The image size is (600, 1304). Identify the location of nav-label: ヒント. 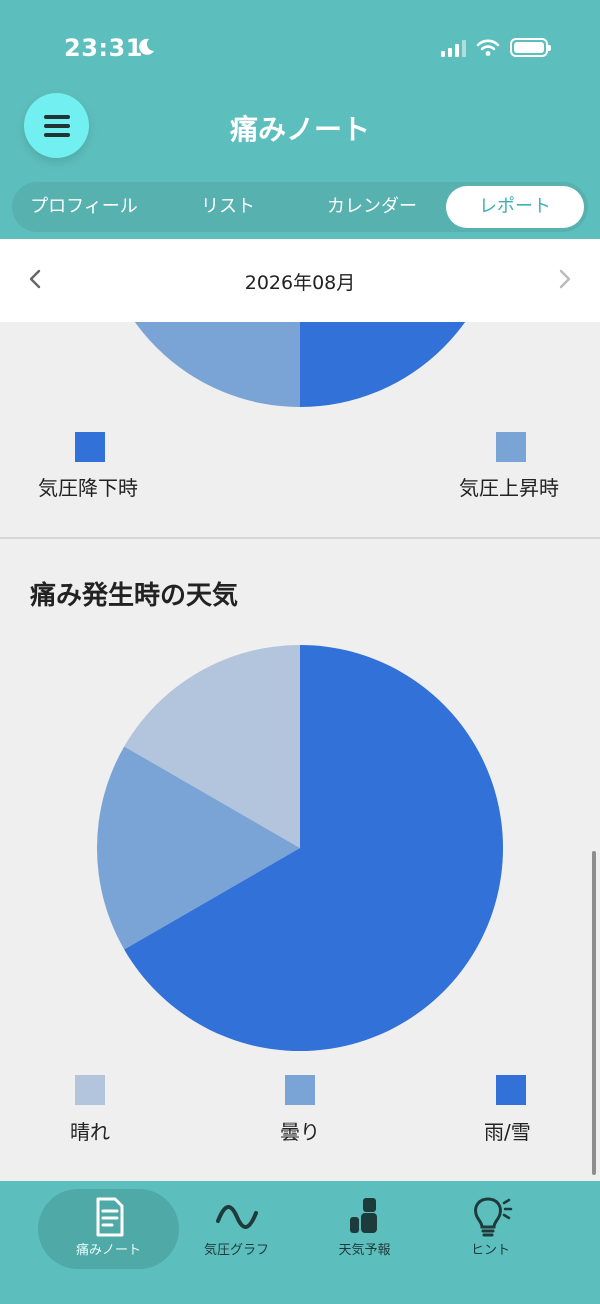
(490, 1250).